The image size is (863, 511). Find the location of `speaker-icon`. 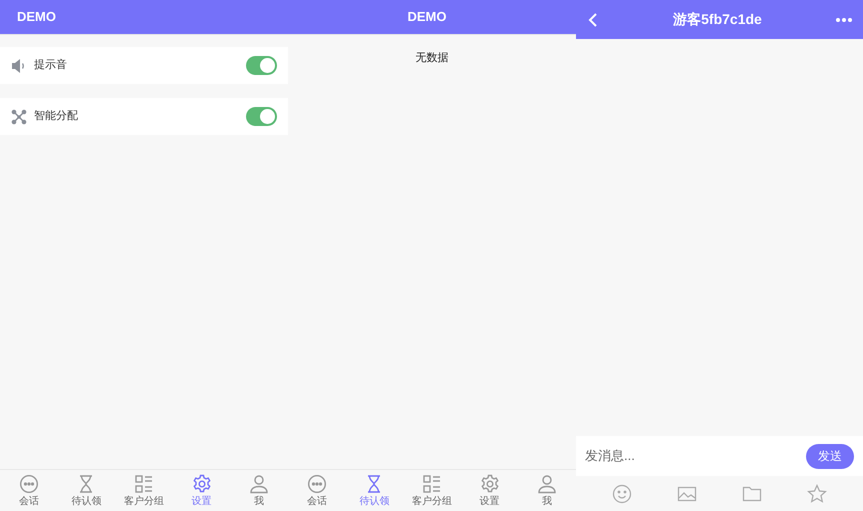

speaker-icon is located at coordinates (19, 66).